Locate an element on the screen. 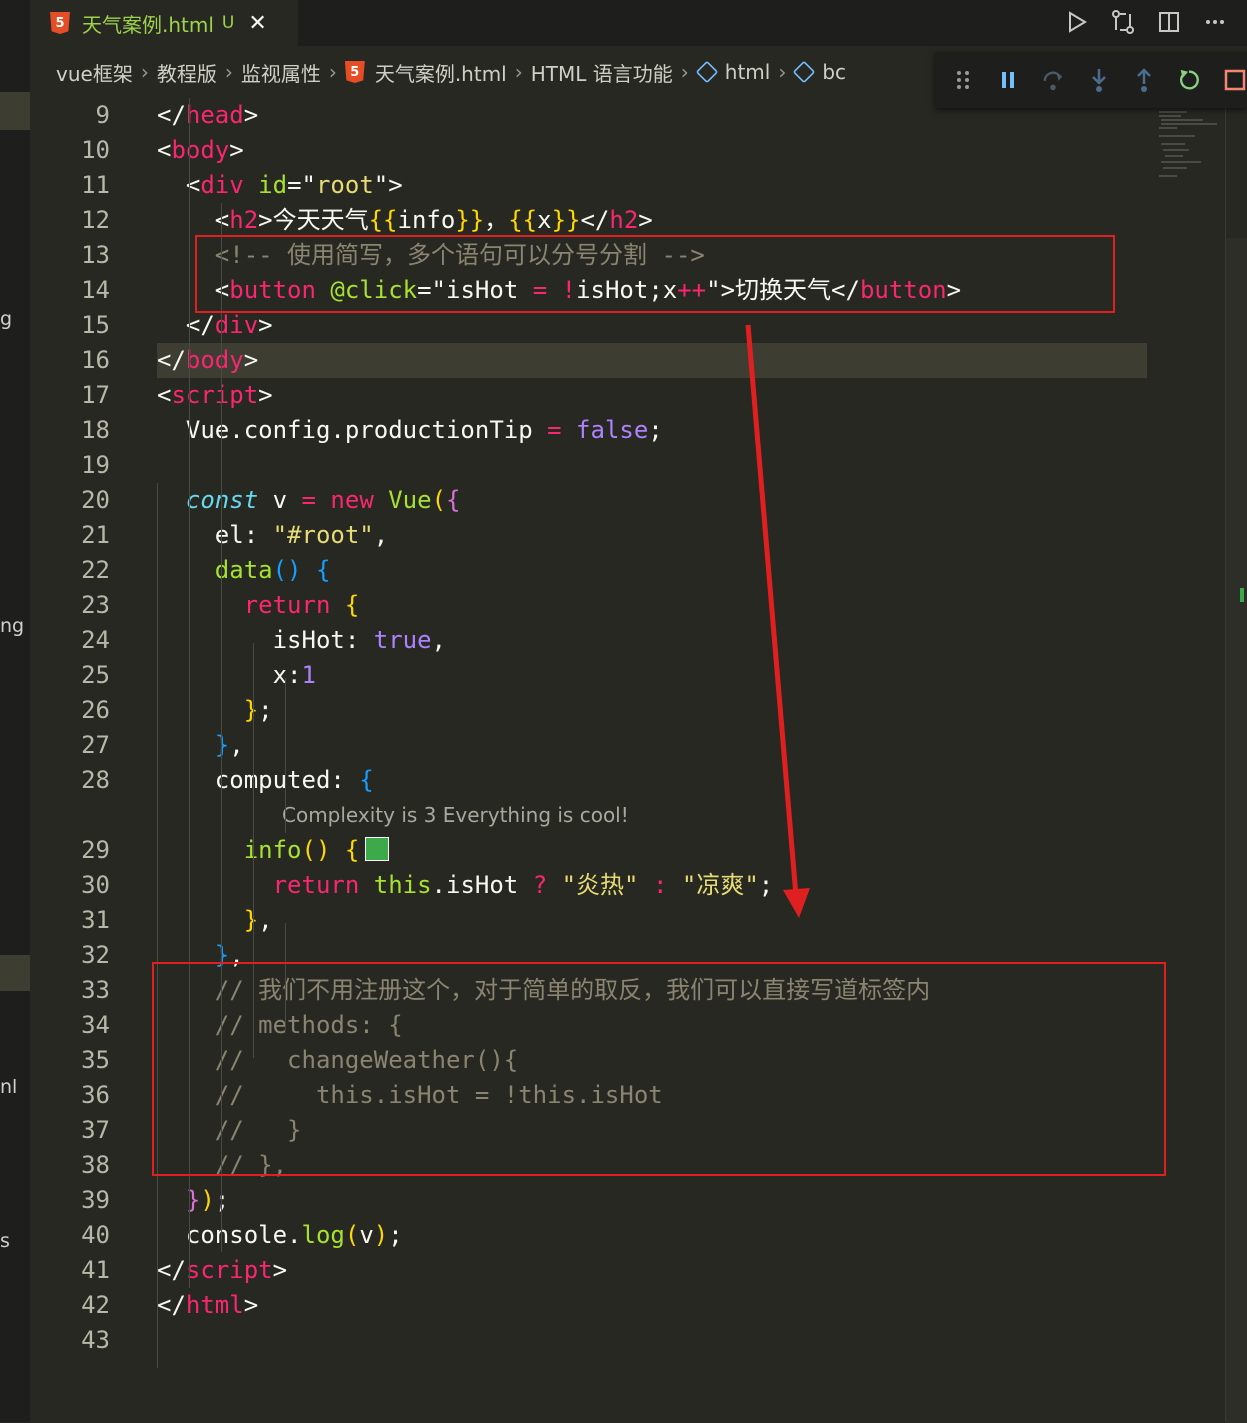  code-line: </html> is located at coordinates (207, 1305).